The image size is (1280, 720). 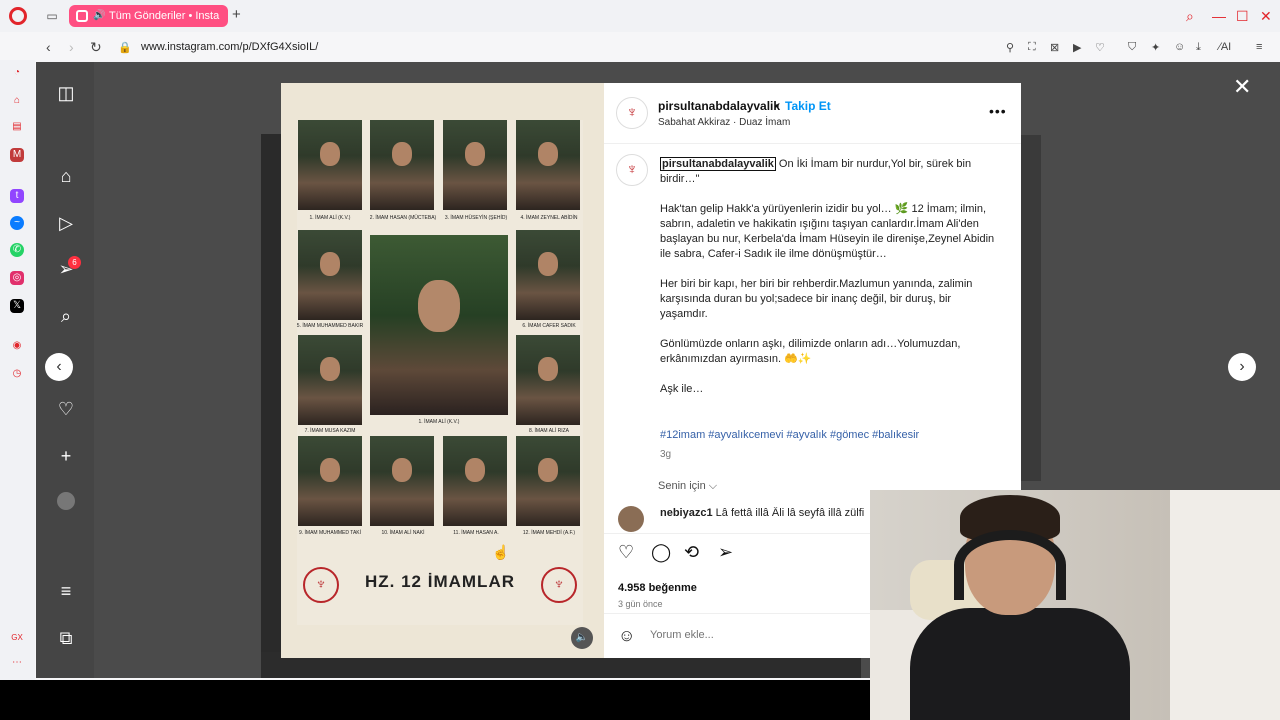 I want to click on heart-icon: ♡, so click(x=1100, y=47).